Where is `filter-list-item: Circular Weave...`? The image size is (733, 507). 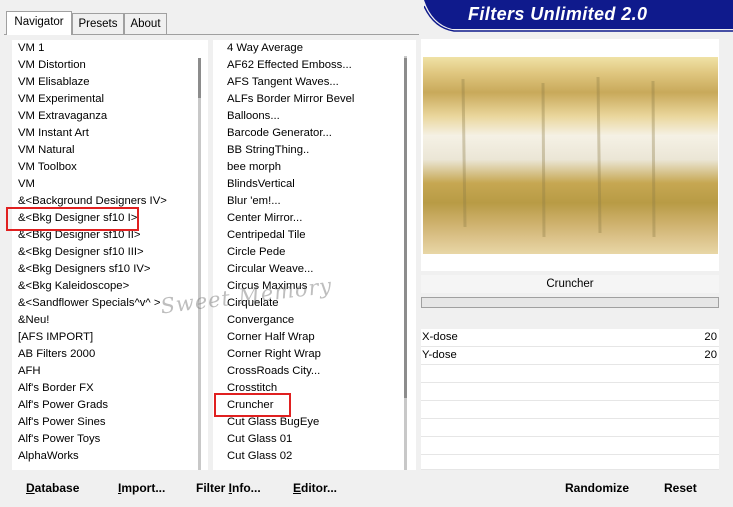
filter-list-item: Circular Weave... is located at coordinates (290, 269).